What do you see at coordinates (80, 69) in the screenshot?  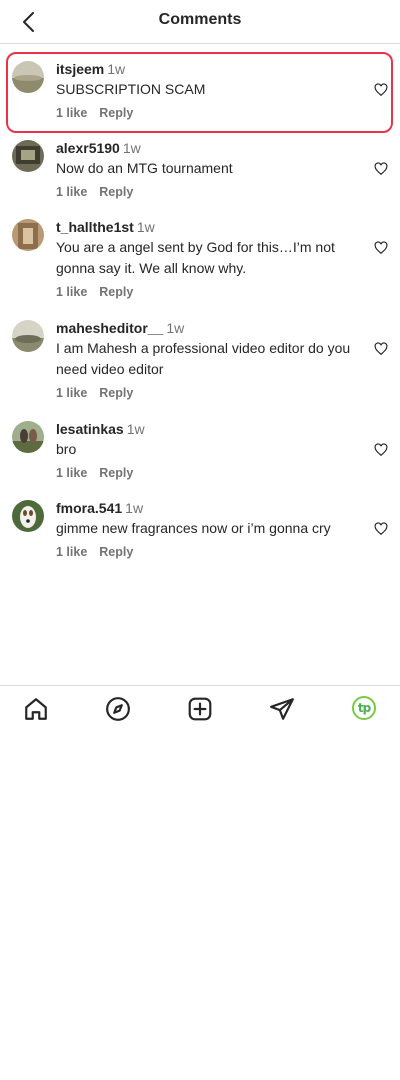 I see `comment-username: itsjeem` at bounding box center [80, 69].